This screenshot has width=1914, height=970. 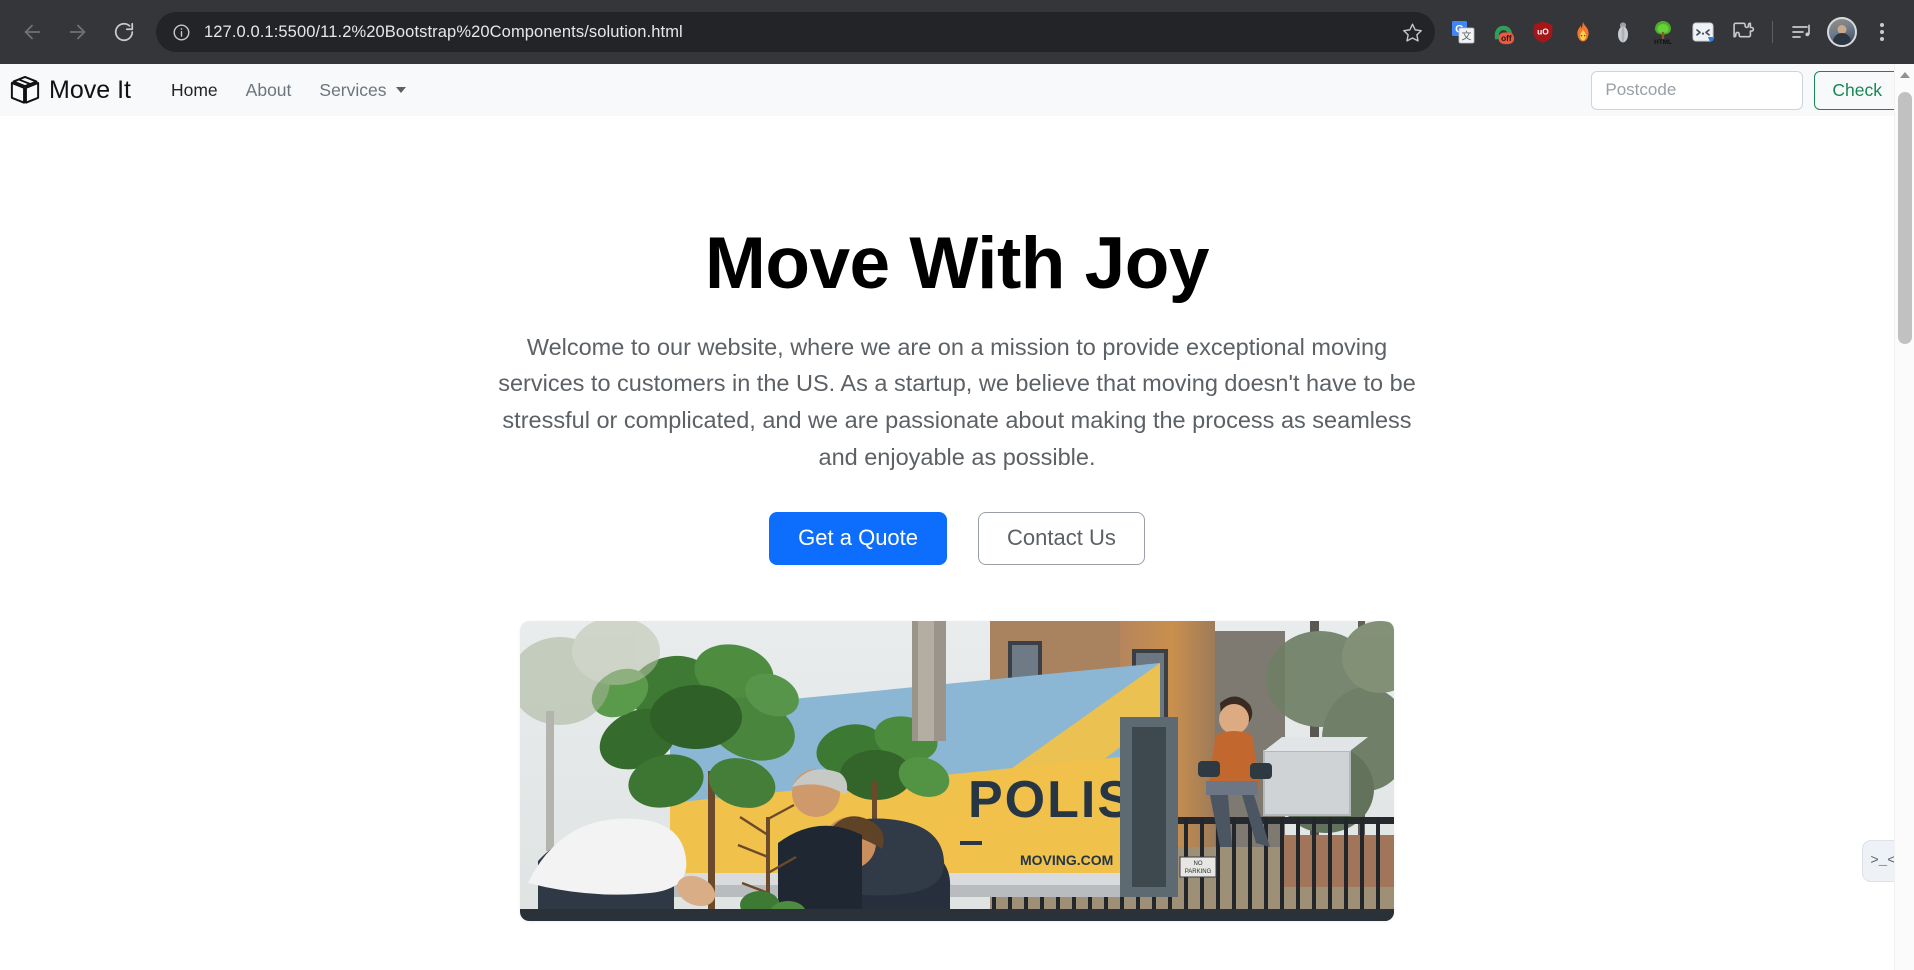 I want to click on svg-text: 文, so click(x=1467, y=36).